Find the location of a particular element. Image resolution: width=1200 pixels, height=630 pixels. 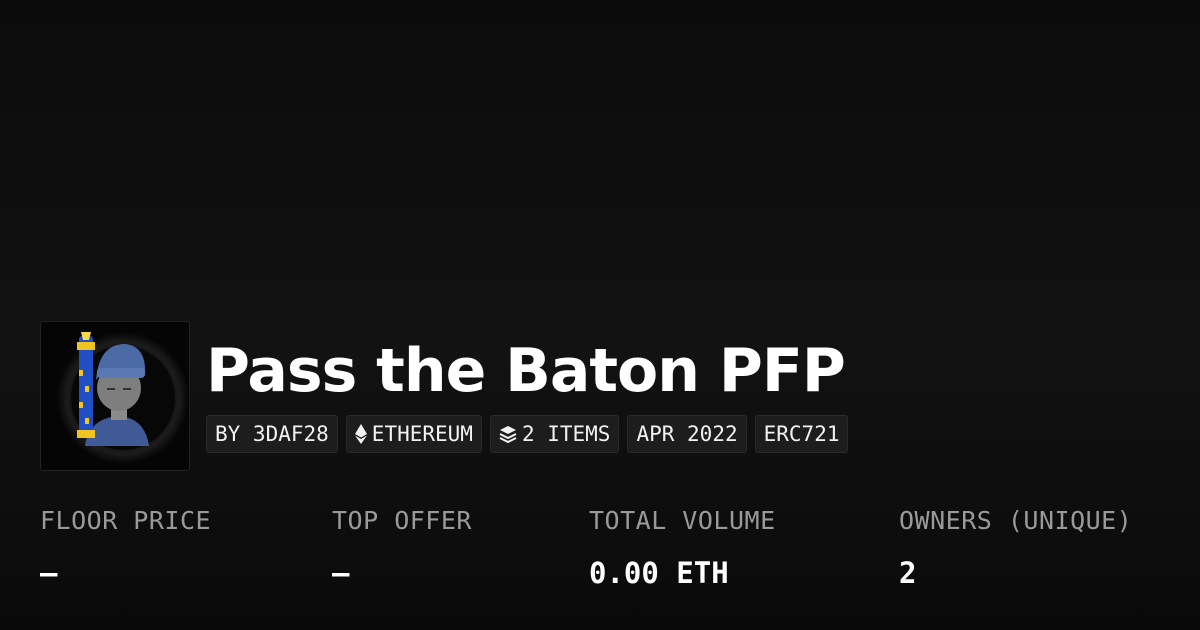

chain-label: ETHEREUM is located at coordinates (422, 434).